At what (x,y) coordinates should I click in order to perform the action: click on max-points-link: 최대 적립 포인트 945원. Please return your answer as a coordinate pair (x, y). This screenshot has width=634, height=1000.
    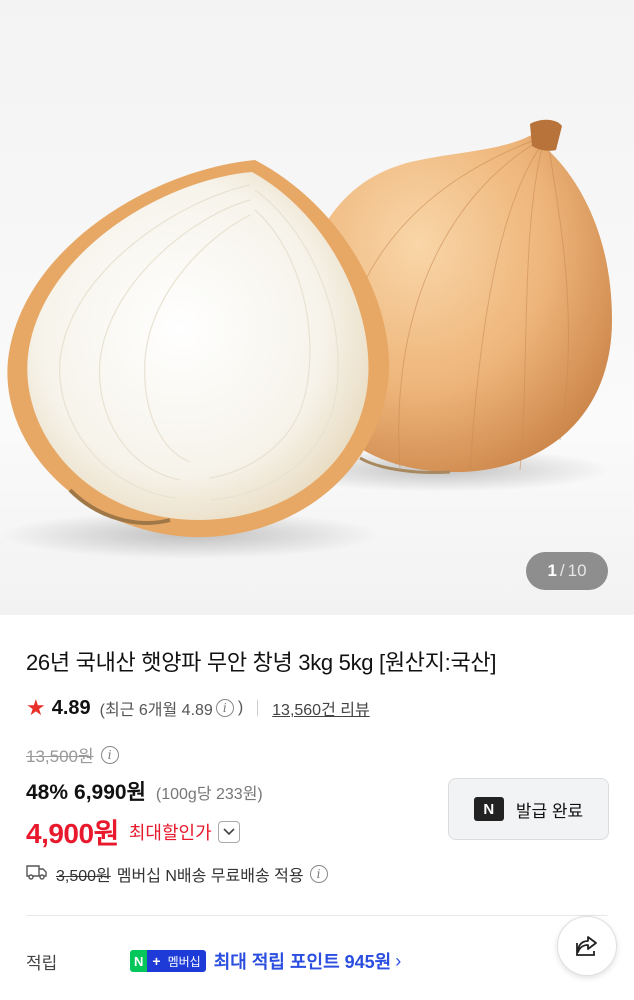
    Looking at the image, I should click on (303, 961).